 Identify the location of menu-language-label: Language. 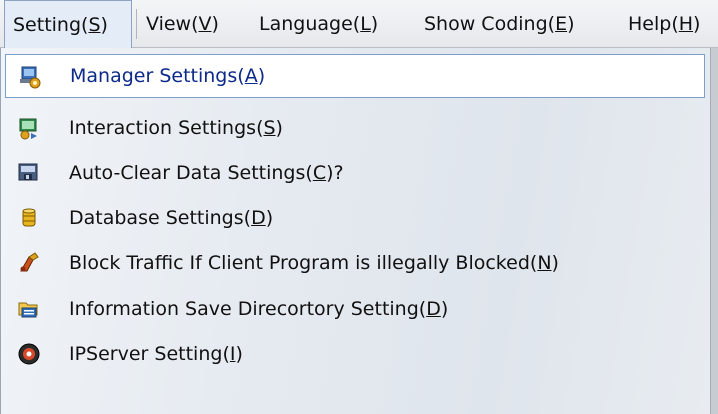
(306, 24).